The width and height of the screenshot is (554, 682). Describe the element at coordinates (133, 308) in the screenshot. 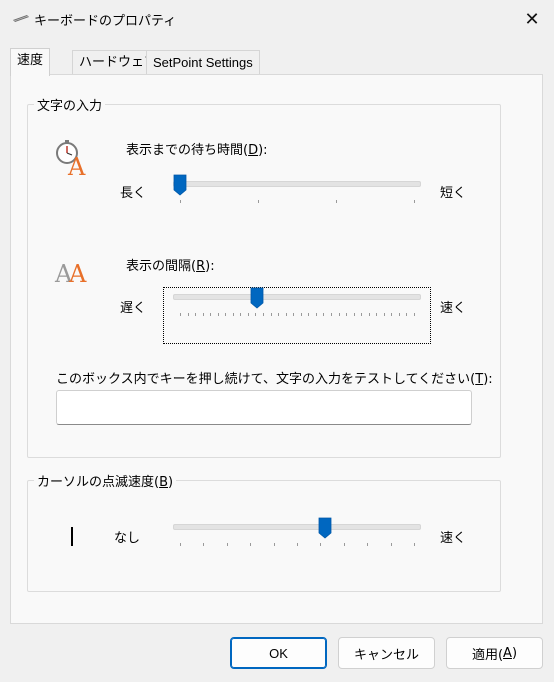

I see `rate-min-label: 遅く` at that location.